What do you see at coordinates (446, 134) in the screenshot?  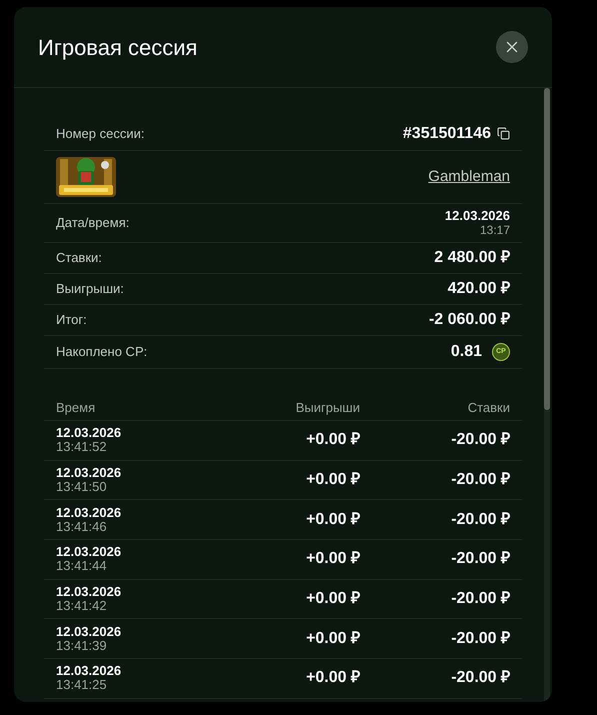 I see `session-number: #351501146` at bounding box center [446, 134].